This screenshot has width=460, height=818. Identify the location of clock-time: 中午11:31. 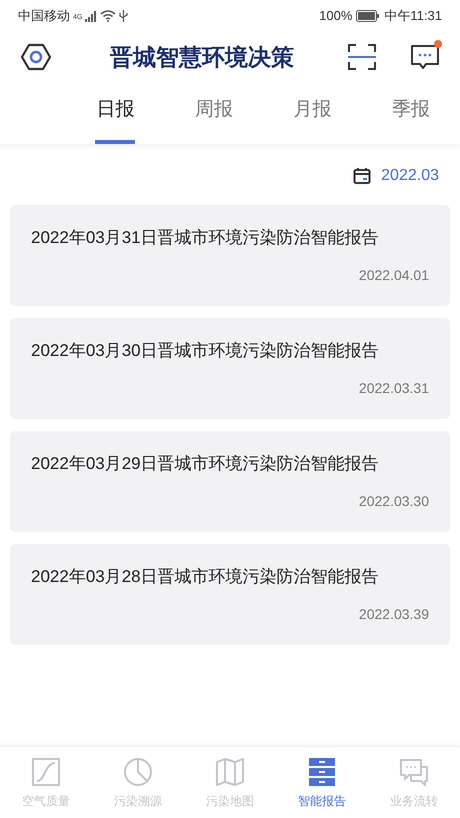
(413, 16).